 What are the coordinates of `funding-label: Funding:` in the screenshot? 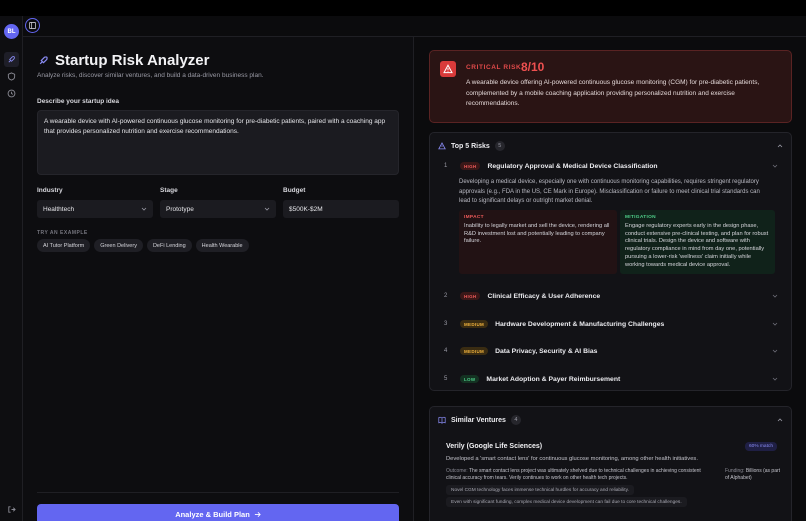 It's located at (735, 471).